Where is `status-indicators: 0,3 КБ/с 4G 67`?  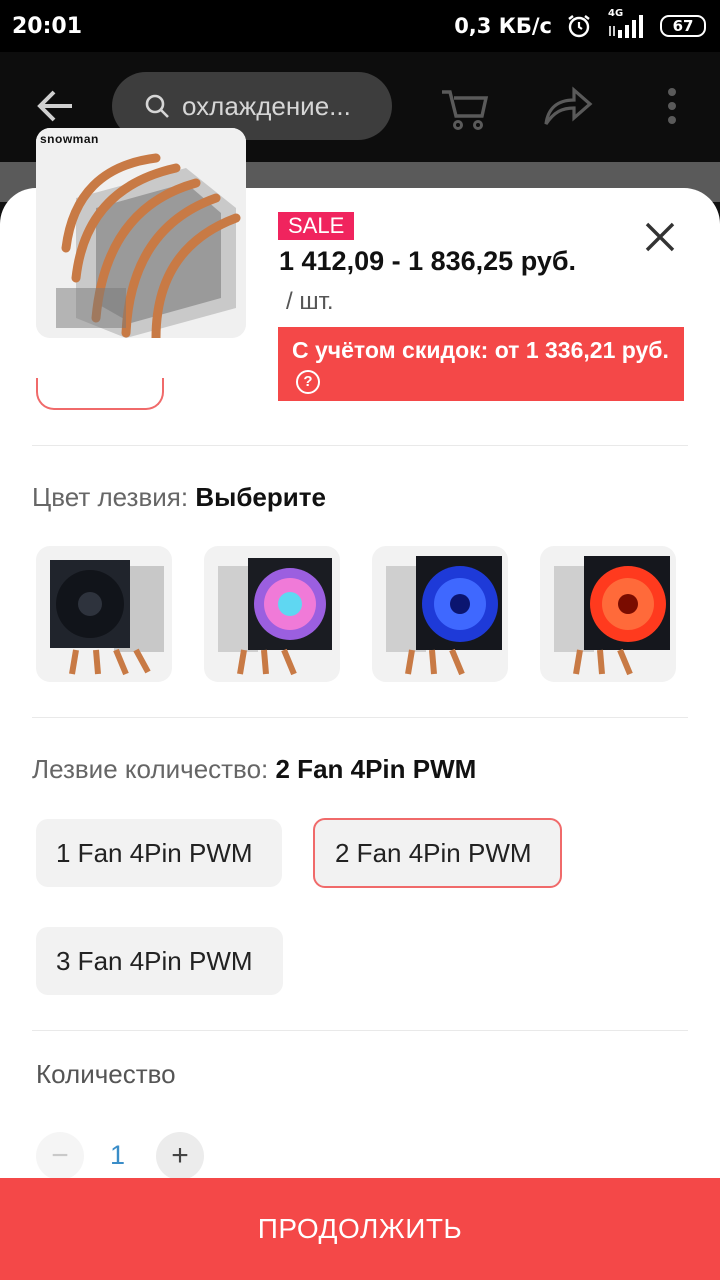
status-indicators: 0,3 КБ/с 4G 67 is located at coordinates (580, 23).